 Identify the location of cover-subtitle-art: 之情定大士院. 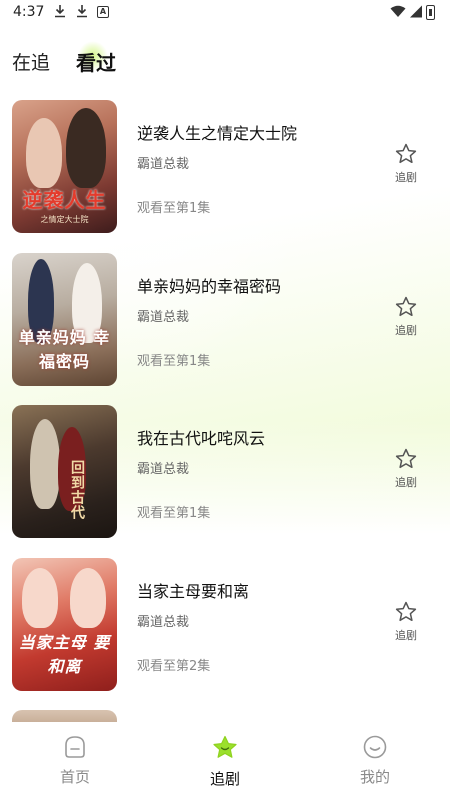
(64, 219).